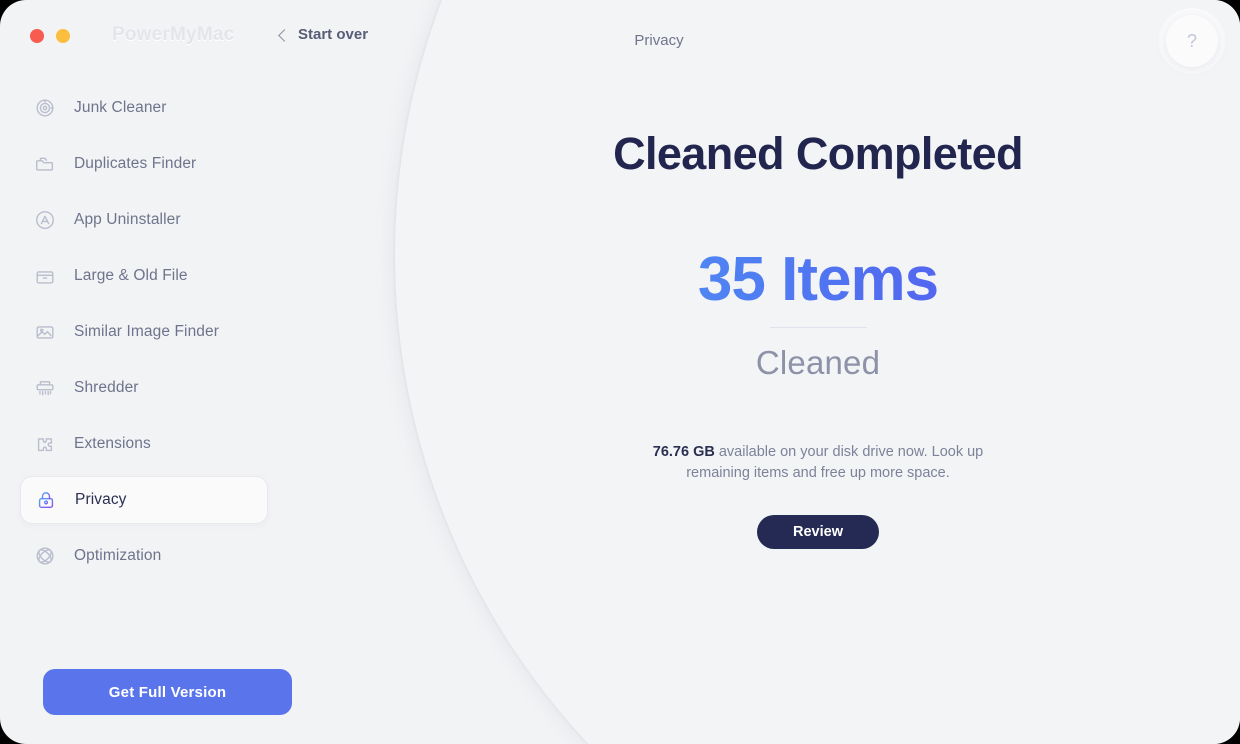 The height and width of the screenshot is (744, 1240). I want to click on puzzle-icon, so click(45, 444).